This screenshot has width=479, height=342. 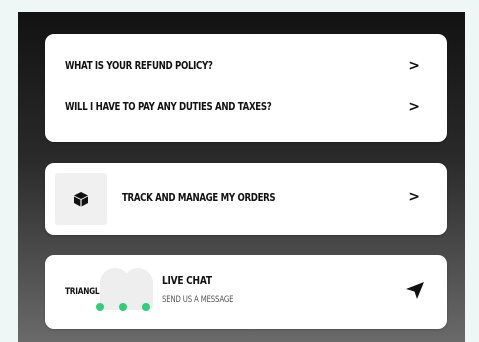 What do you see at coordinates (198, 300) in the screenshot?
I see `live-chat-subtitle: SEND US A MESSAGE` at bounding box center [198, 300].